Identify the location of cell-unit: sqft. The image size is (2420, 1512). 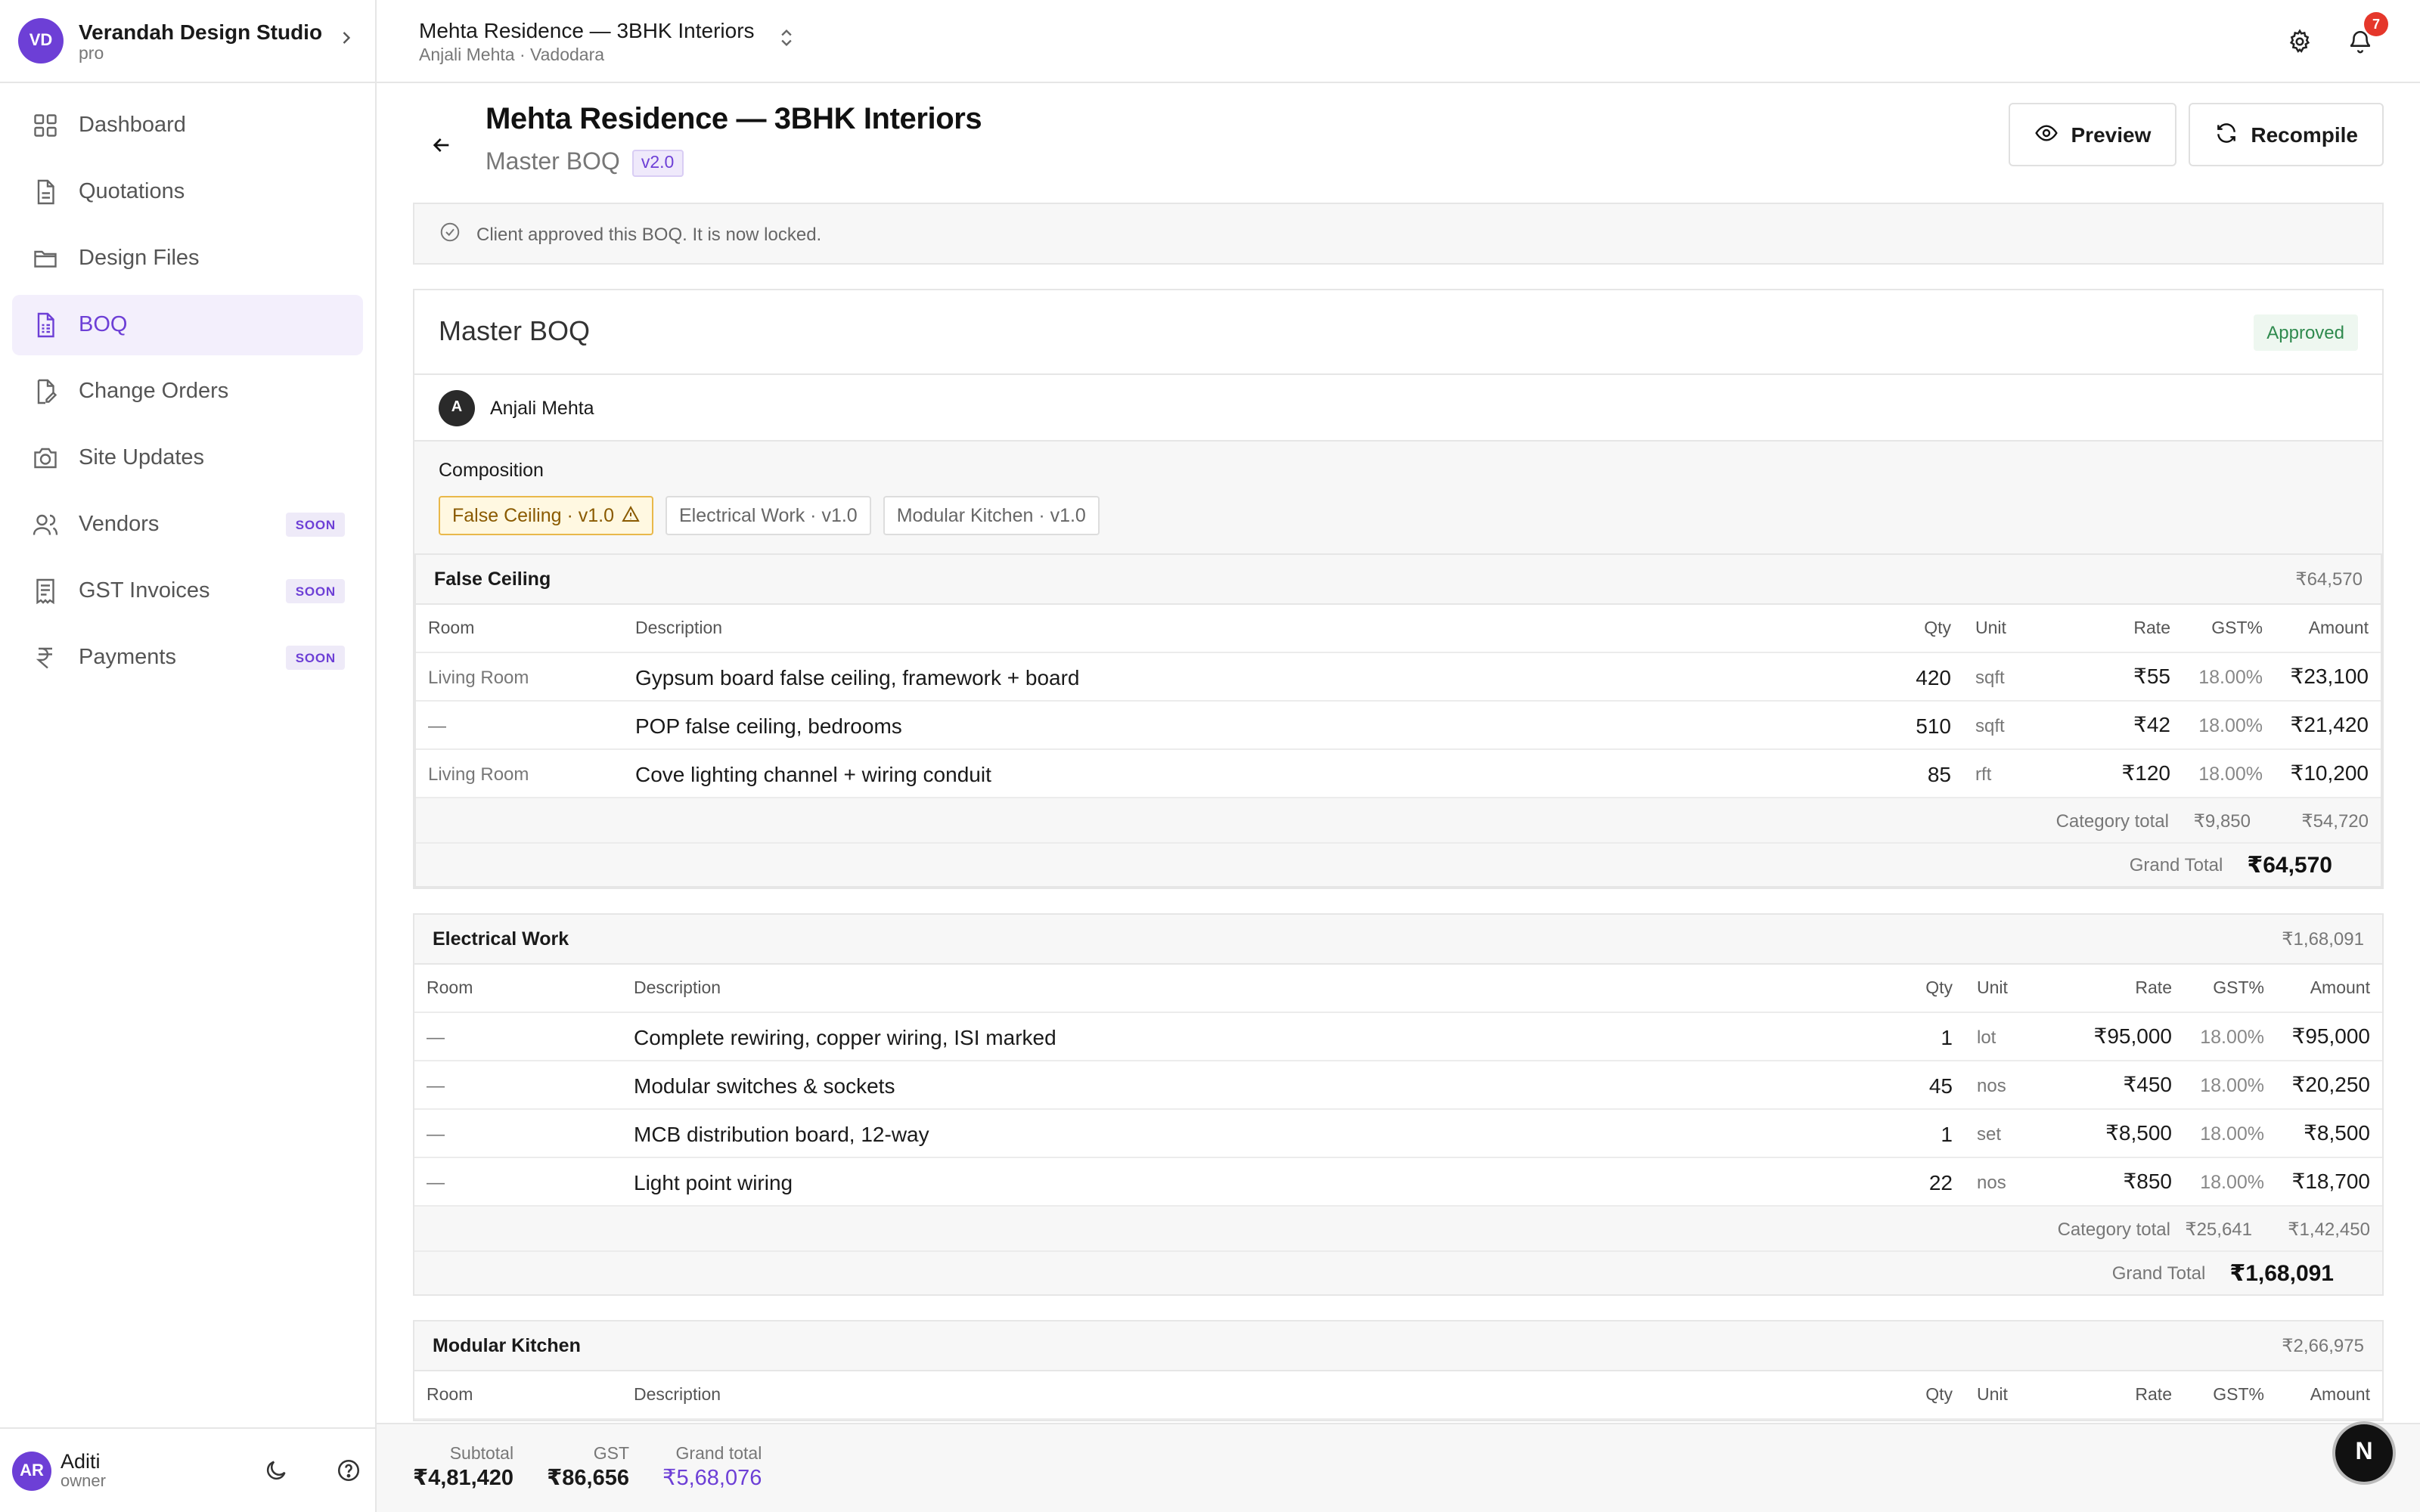
(1990, 676).